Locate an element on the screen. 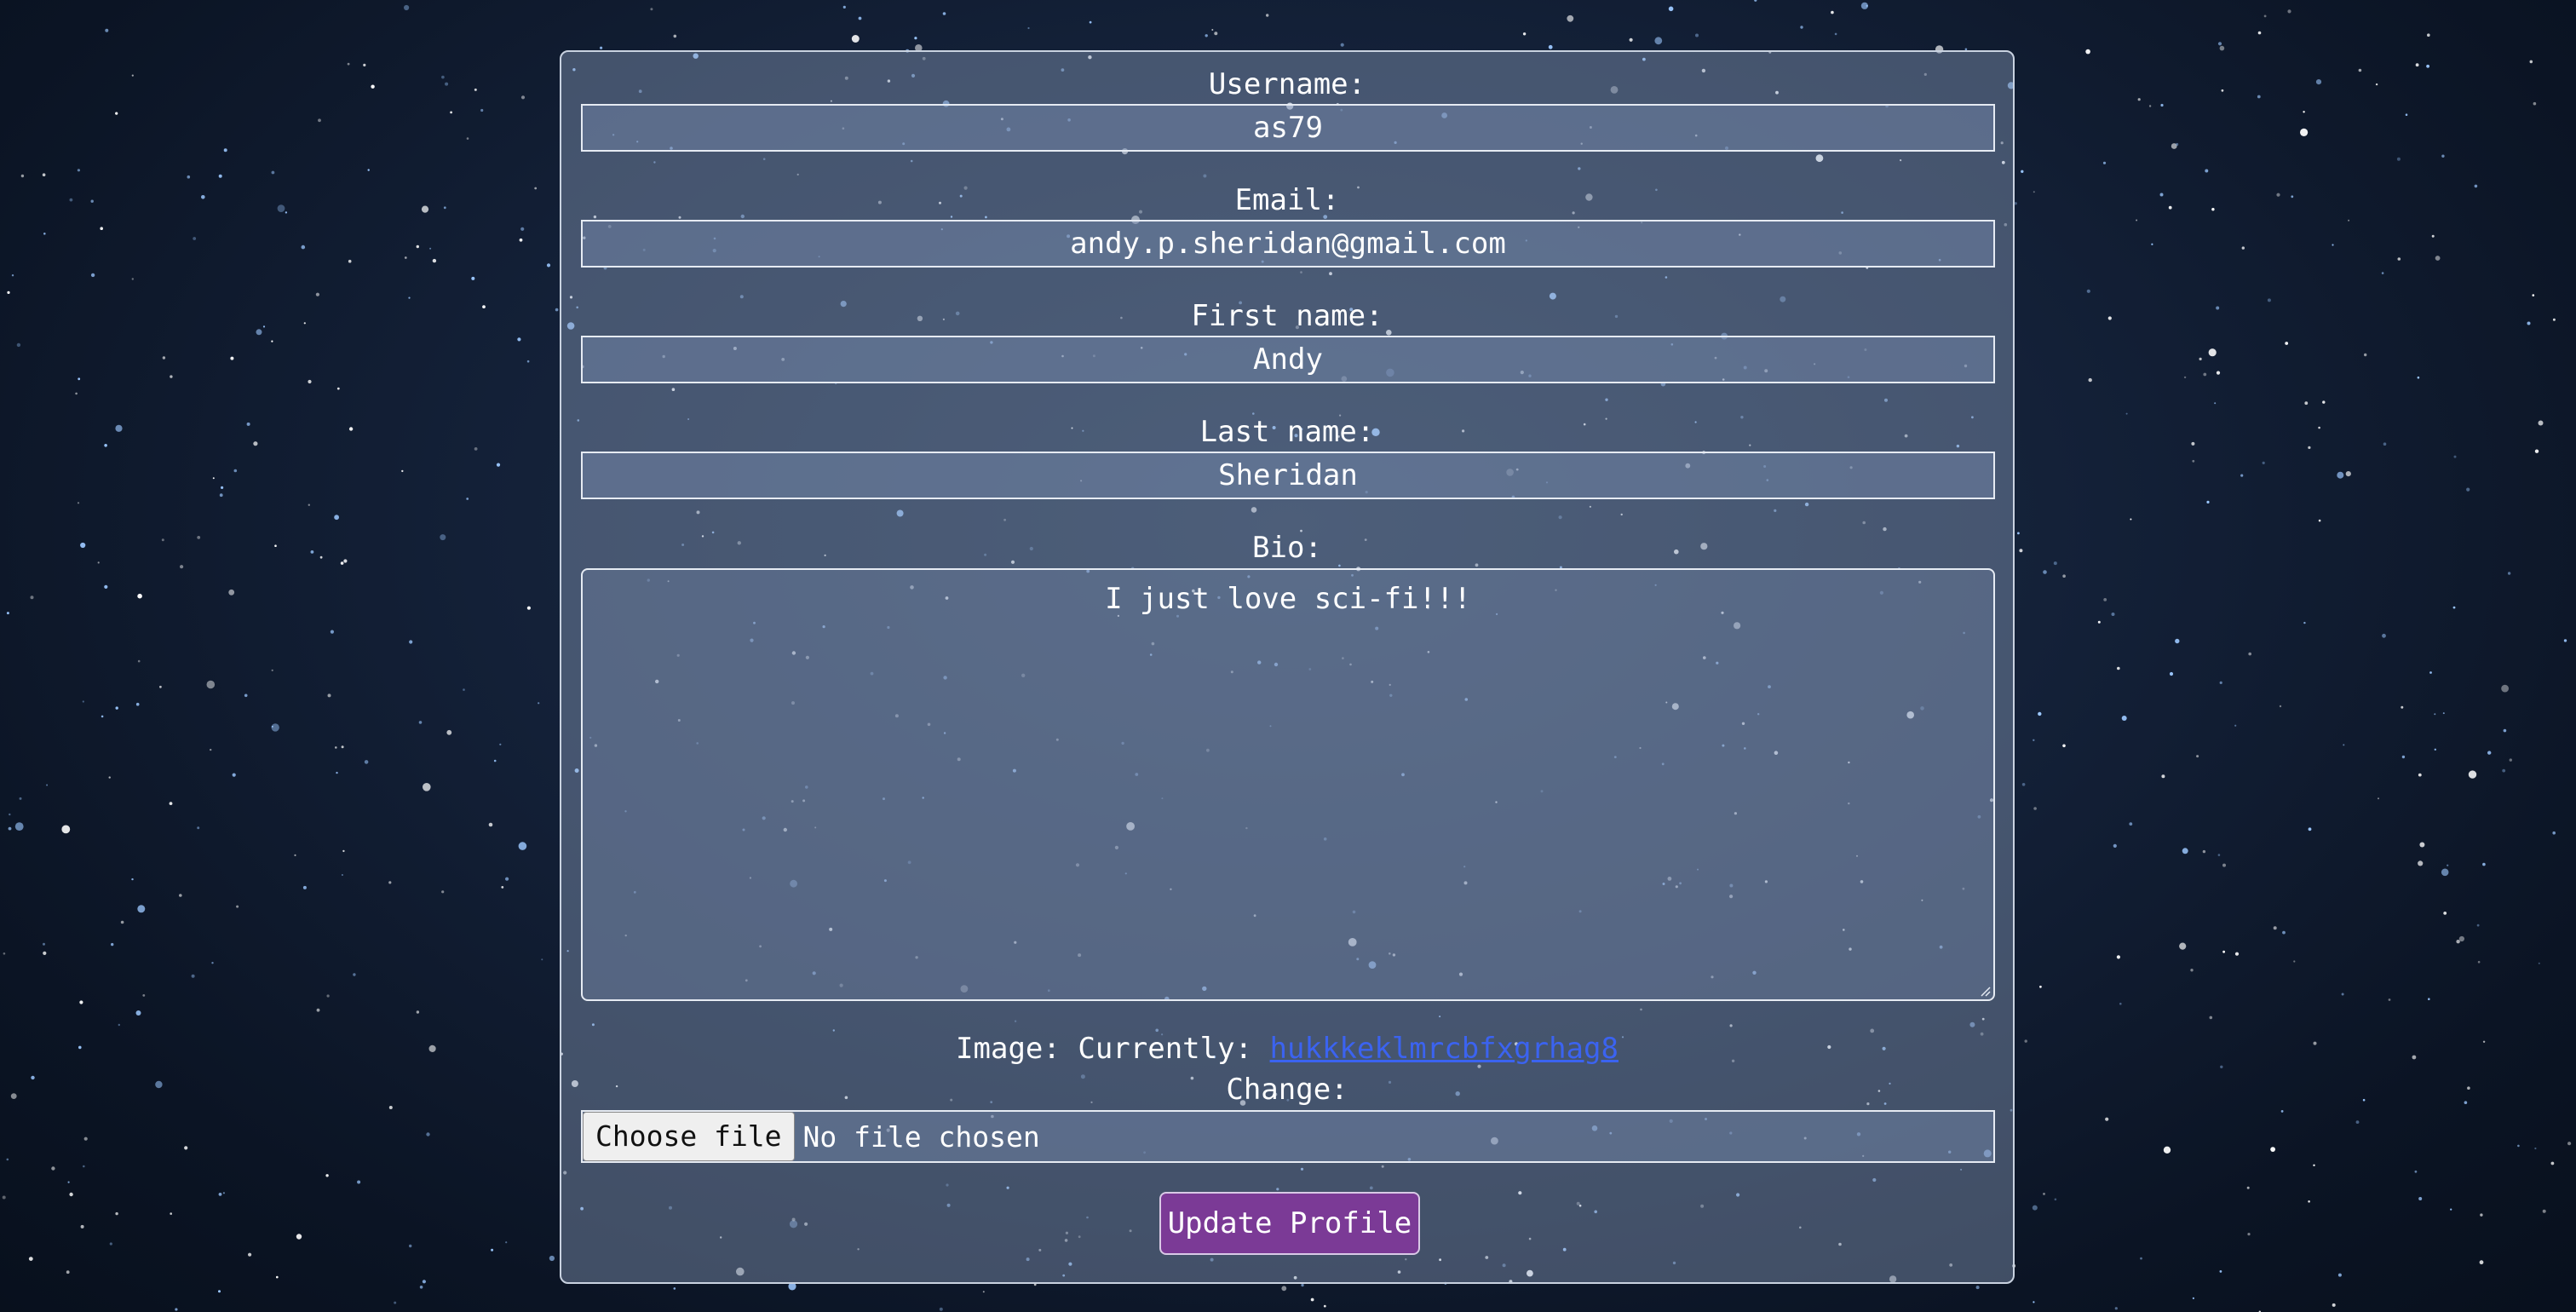 The width and height of the screenshot is (2576, 1312). update-profile-button: Update Profile is located at coordinates (1289, 1223).